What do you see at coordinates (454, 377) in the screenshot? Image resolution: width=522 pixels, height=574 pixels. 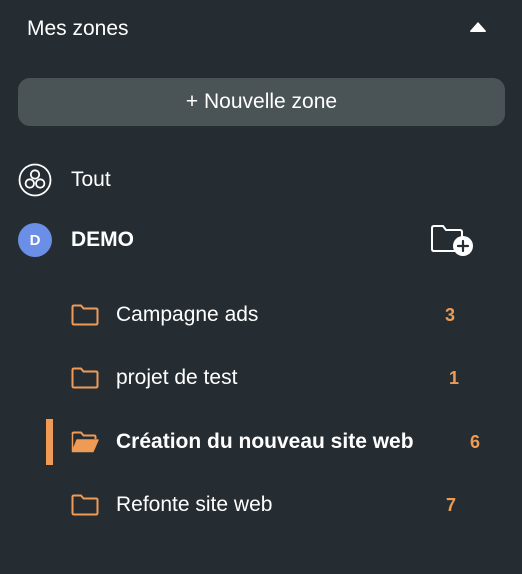 I see `folder-count-badge: 1` at bounding box center [454, 377].